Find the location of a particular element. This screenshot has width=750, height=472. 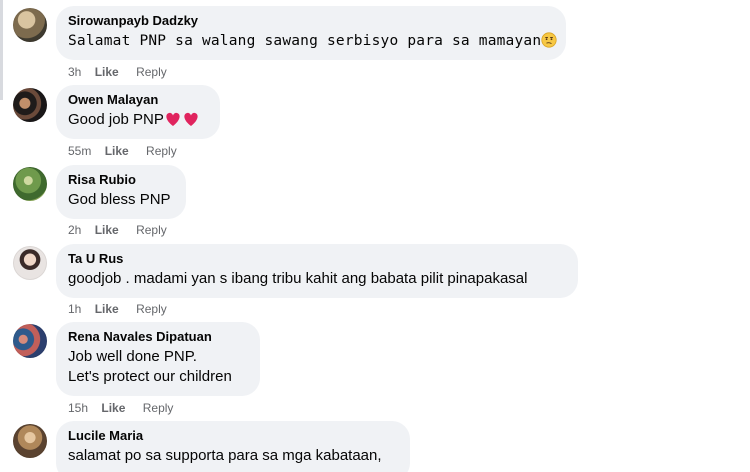

comment-timestamp: 55m is located at coordinates (79, 151).